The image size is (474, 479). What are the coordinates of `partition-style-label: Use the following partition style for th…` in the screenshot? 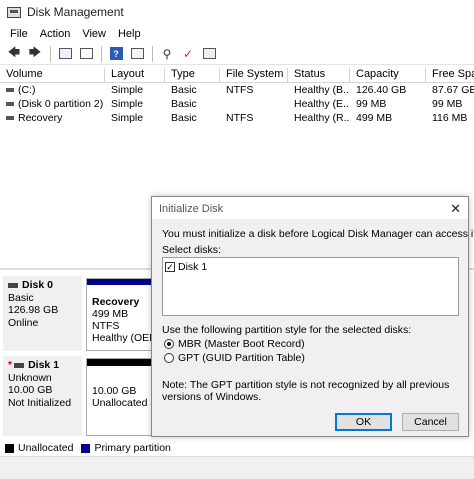 It's located at (287, 330).